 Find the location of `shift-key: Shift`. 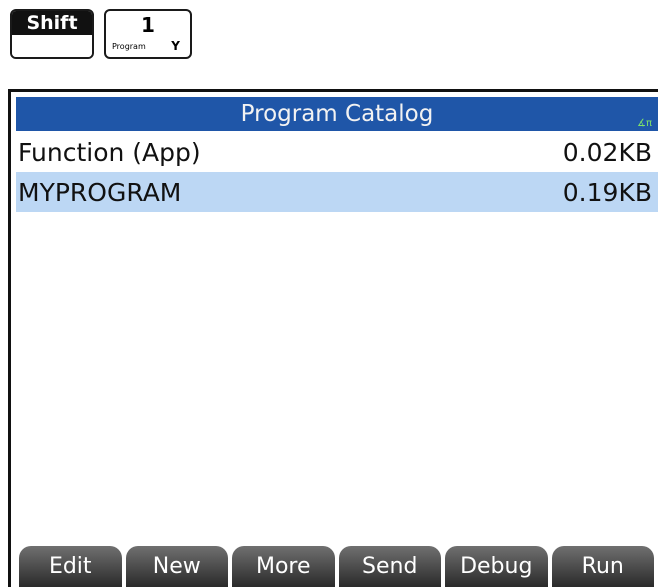

shift-key: Shift is located at coordinates (52, 34).